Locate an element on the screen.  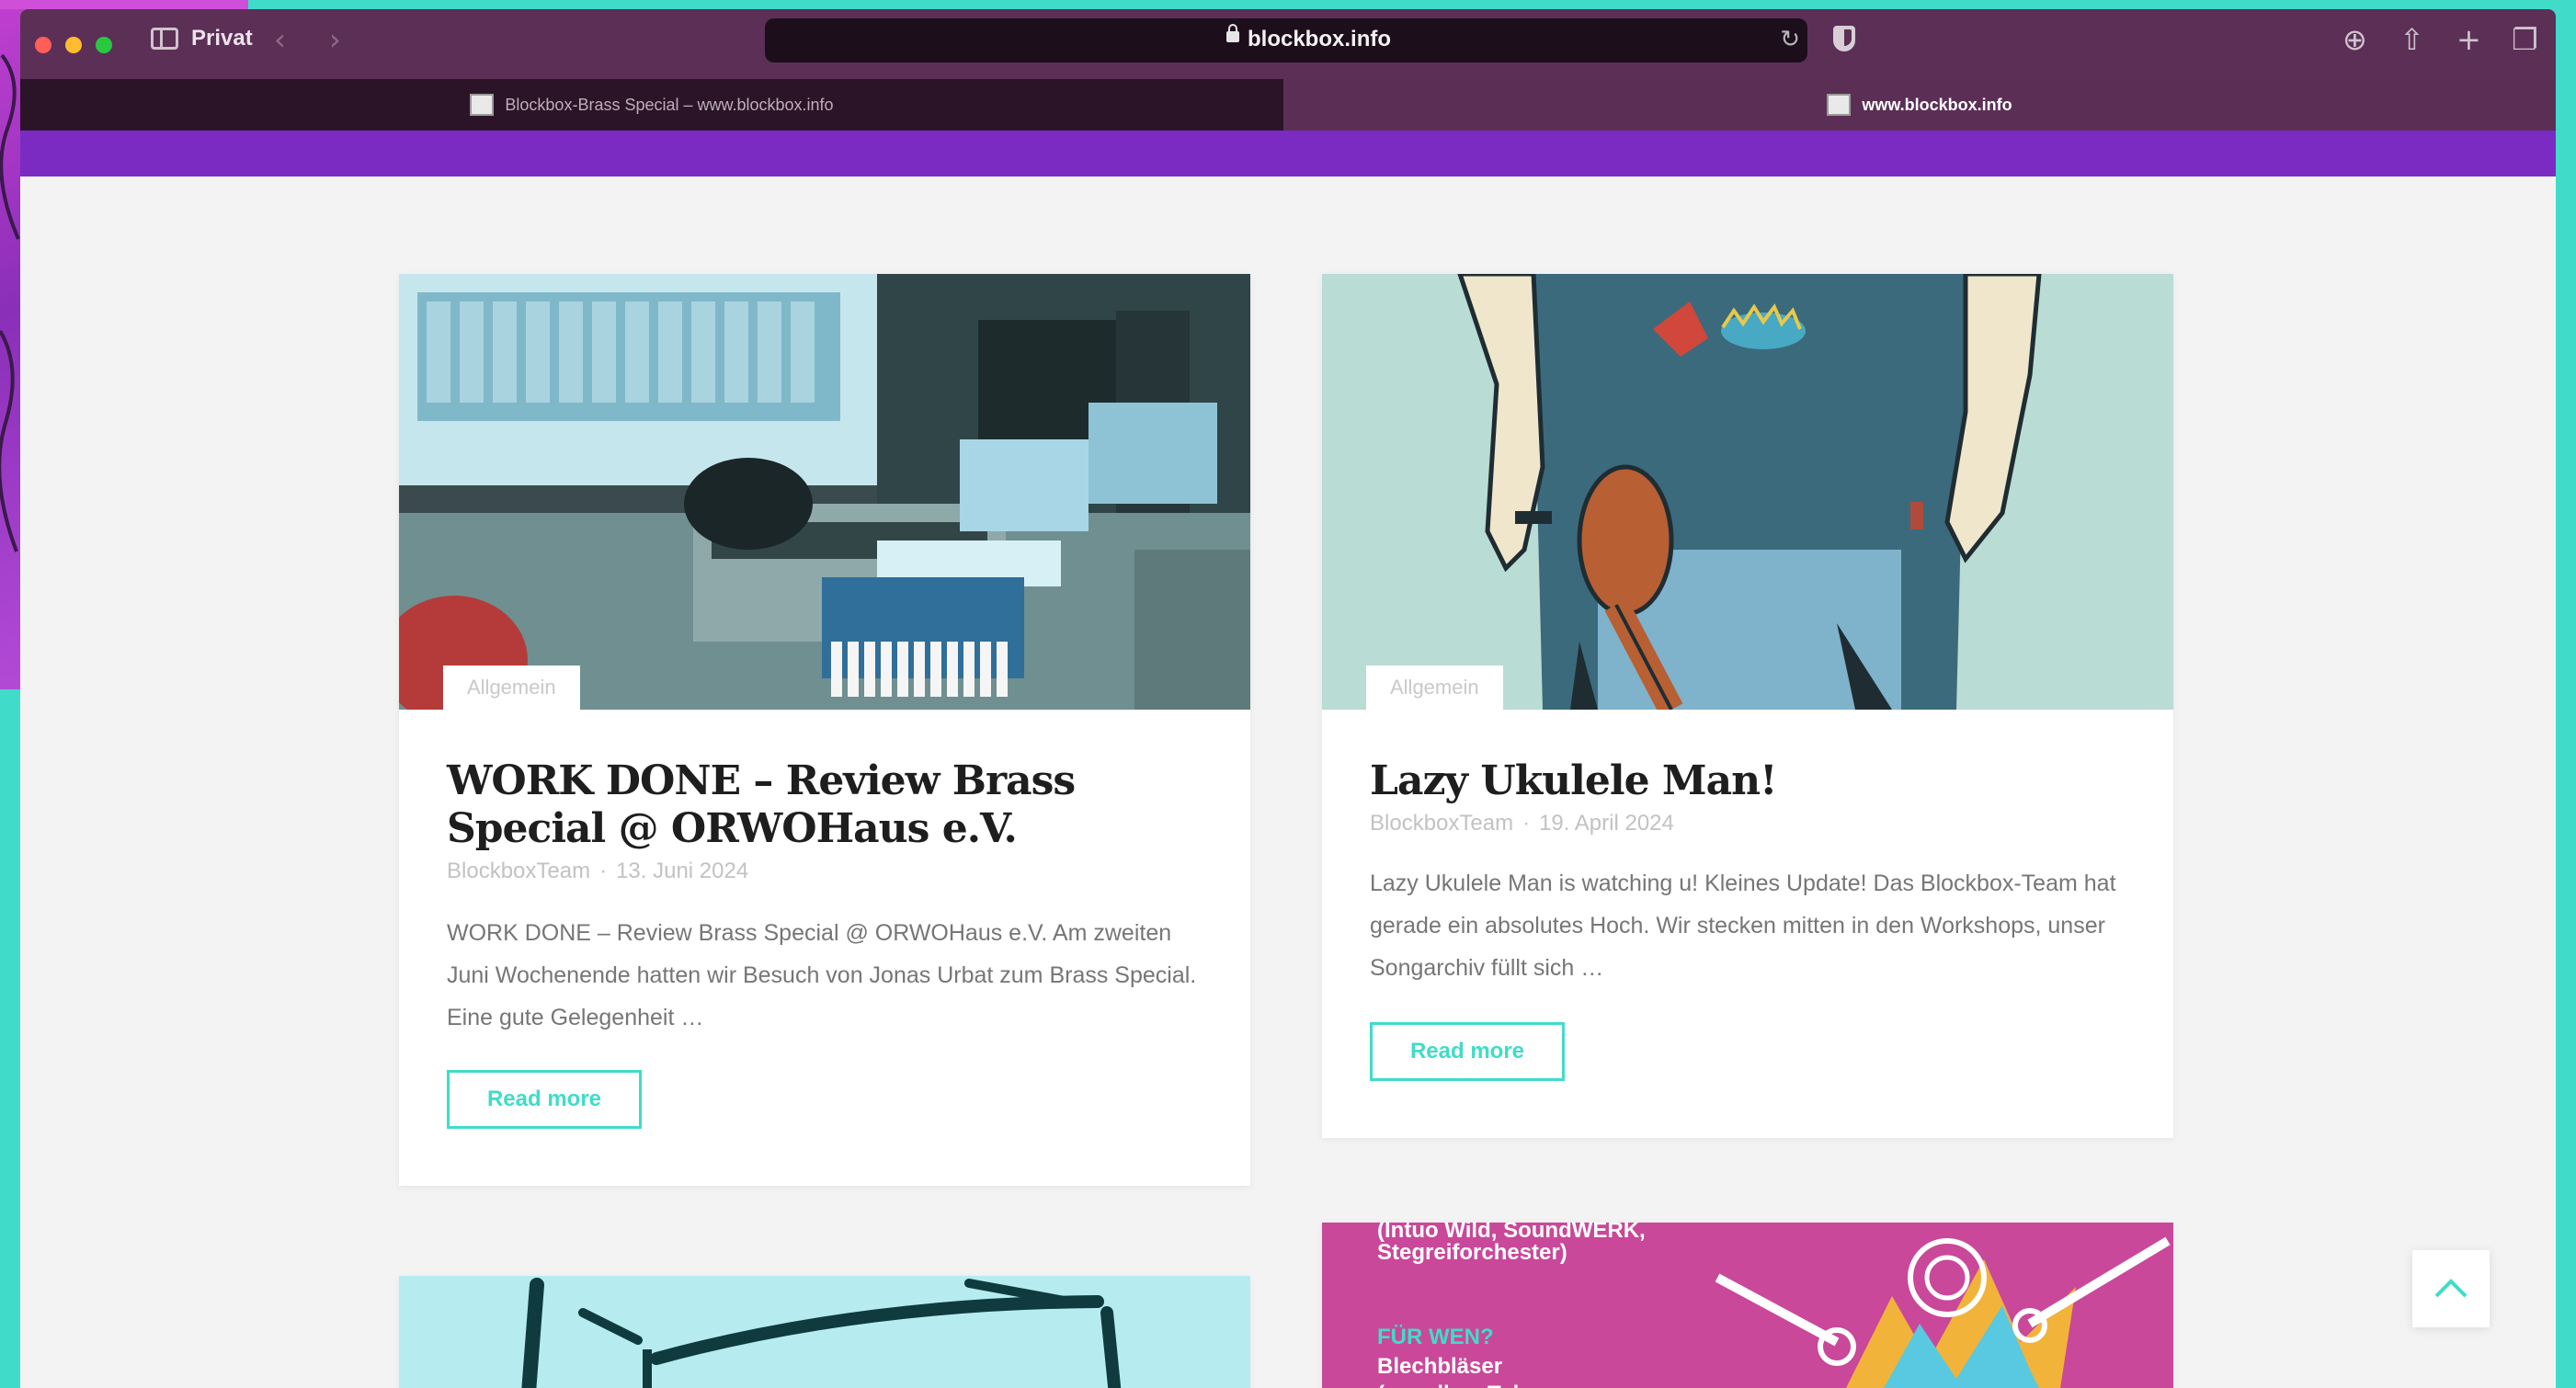
post-meta: BlockboxTeam · 13. Juni 2024 is located at coordinates (597, 872).